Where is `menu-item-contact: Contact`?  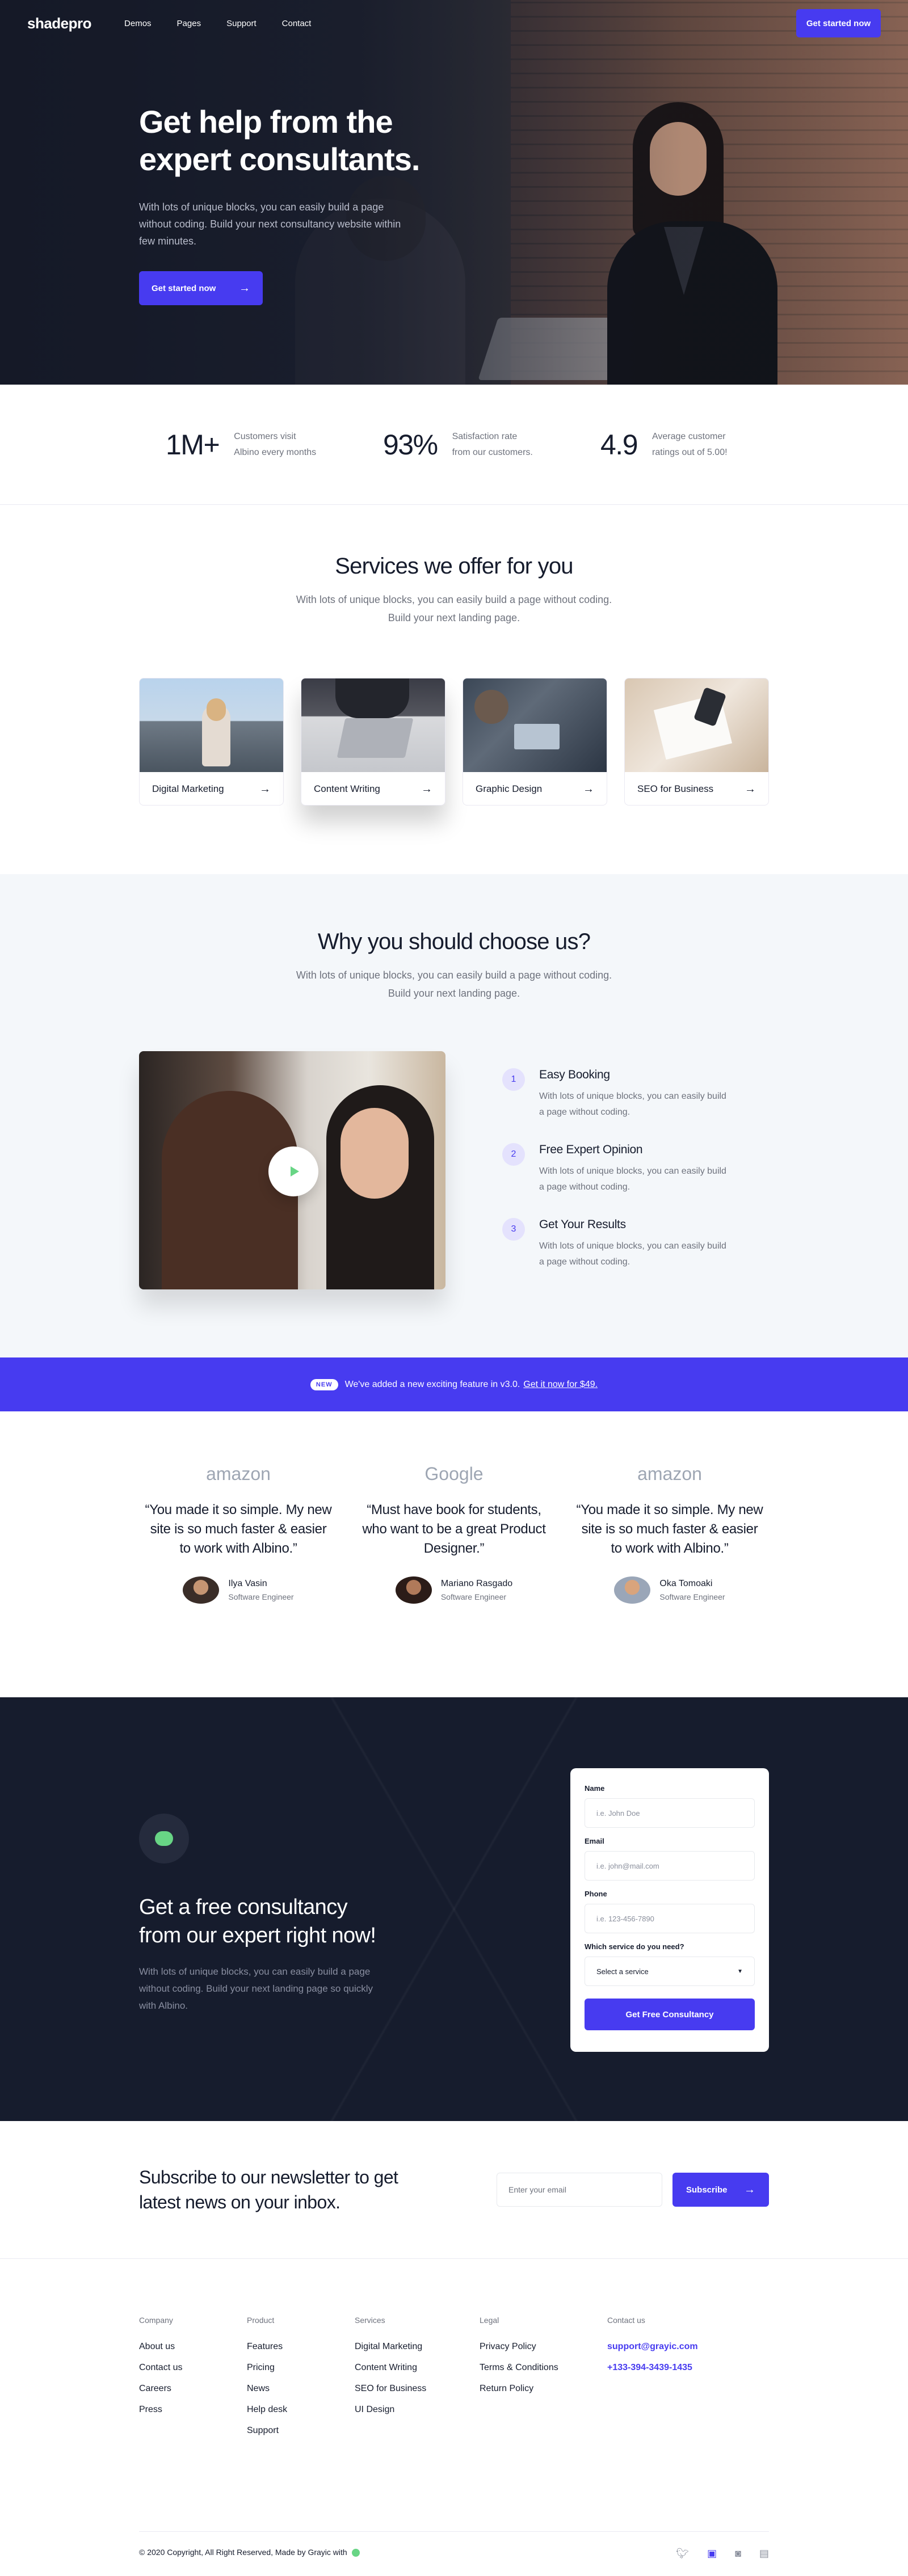
menu-item-contact: Contact is located at coordinates (297, 23).